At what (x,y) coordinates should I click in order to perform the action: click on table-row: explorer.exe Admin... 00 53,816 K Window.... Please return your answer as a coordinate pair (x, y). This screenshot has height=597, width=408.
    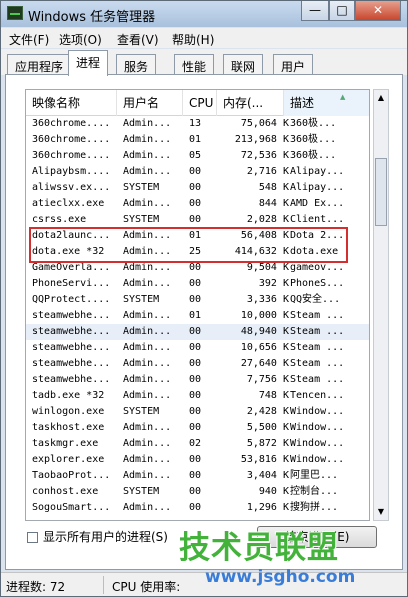
    Looking at the image, I should click on (197, 460).